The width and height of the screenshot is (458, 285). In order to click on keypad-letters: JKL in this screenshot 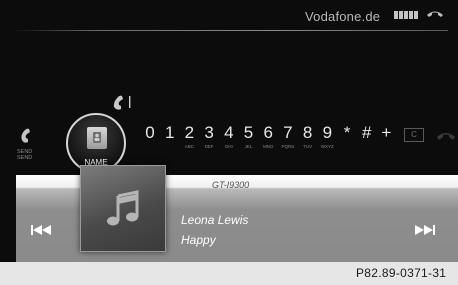, I will do `click(248, 146)`.